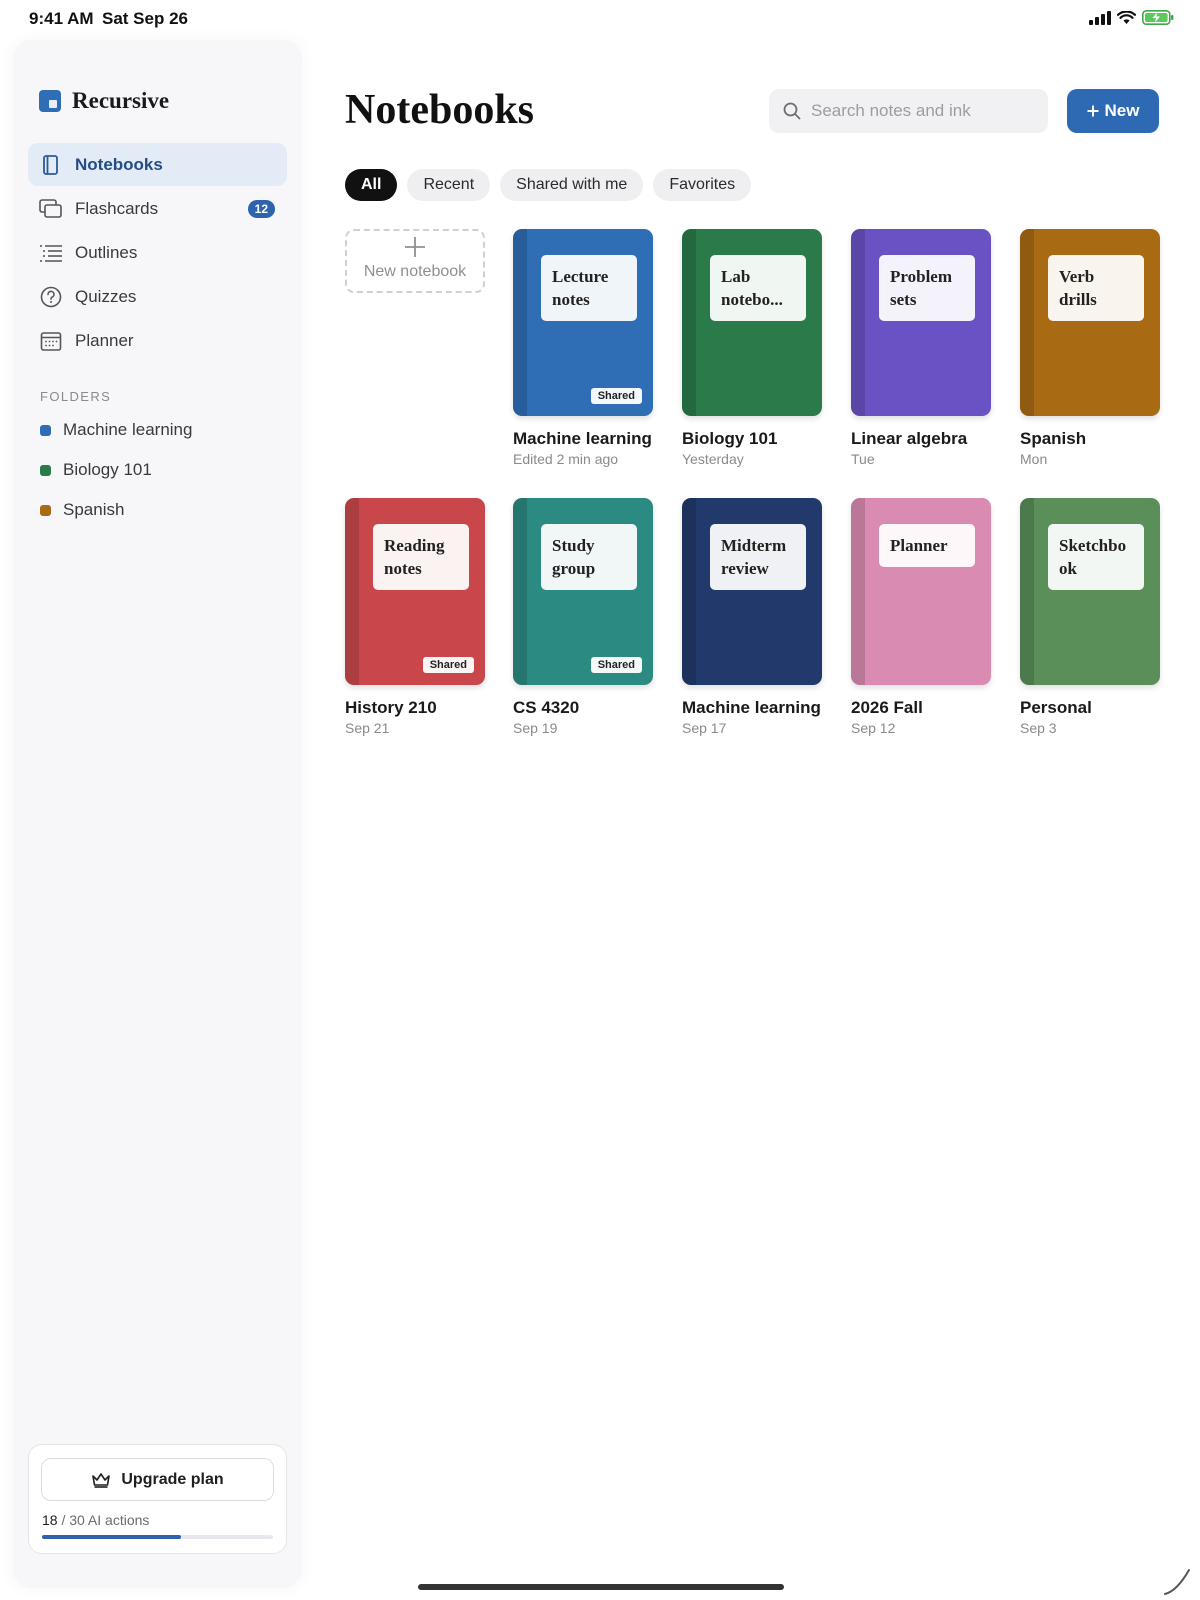 This screenshot has width=1200, height=1600. What do you see at coordinates (583, 591) in the screenshot?
I see `notebook-cover: Study group Shared` at bounding box center [583, 591].